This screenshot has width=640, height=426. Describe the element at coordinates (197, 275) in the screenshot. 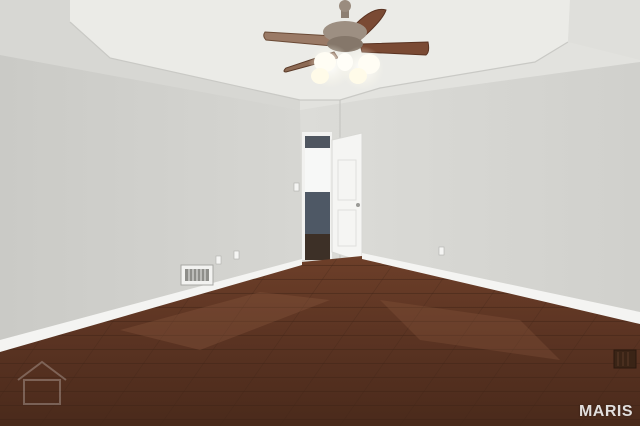

I see `air-vent-icon` at that location.